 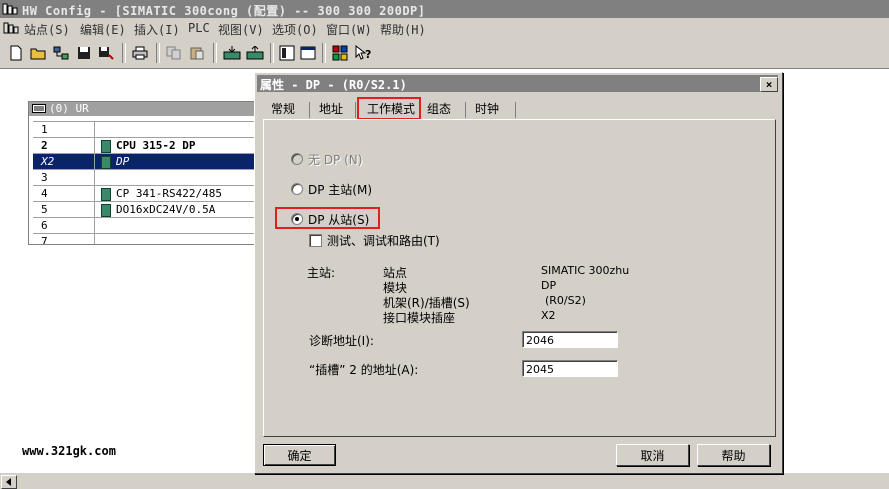 What do you see at coordinates (106, 146) in the screenshot?
I see `cpu-module-icon` at bounding box center [106, 146].